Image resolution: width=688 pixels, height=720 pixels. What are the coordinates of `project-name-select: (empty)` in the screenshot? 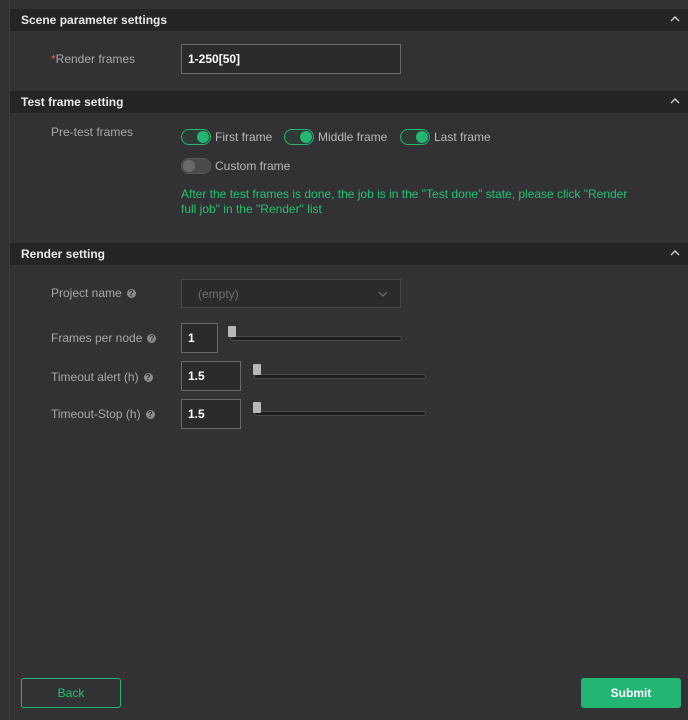 It's located at (291, 293).